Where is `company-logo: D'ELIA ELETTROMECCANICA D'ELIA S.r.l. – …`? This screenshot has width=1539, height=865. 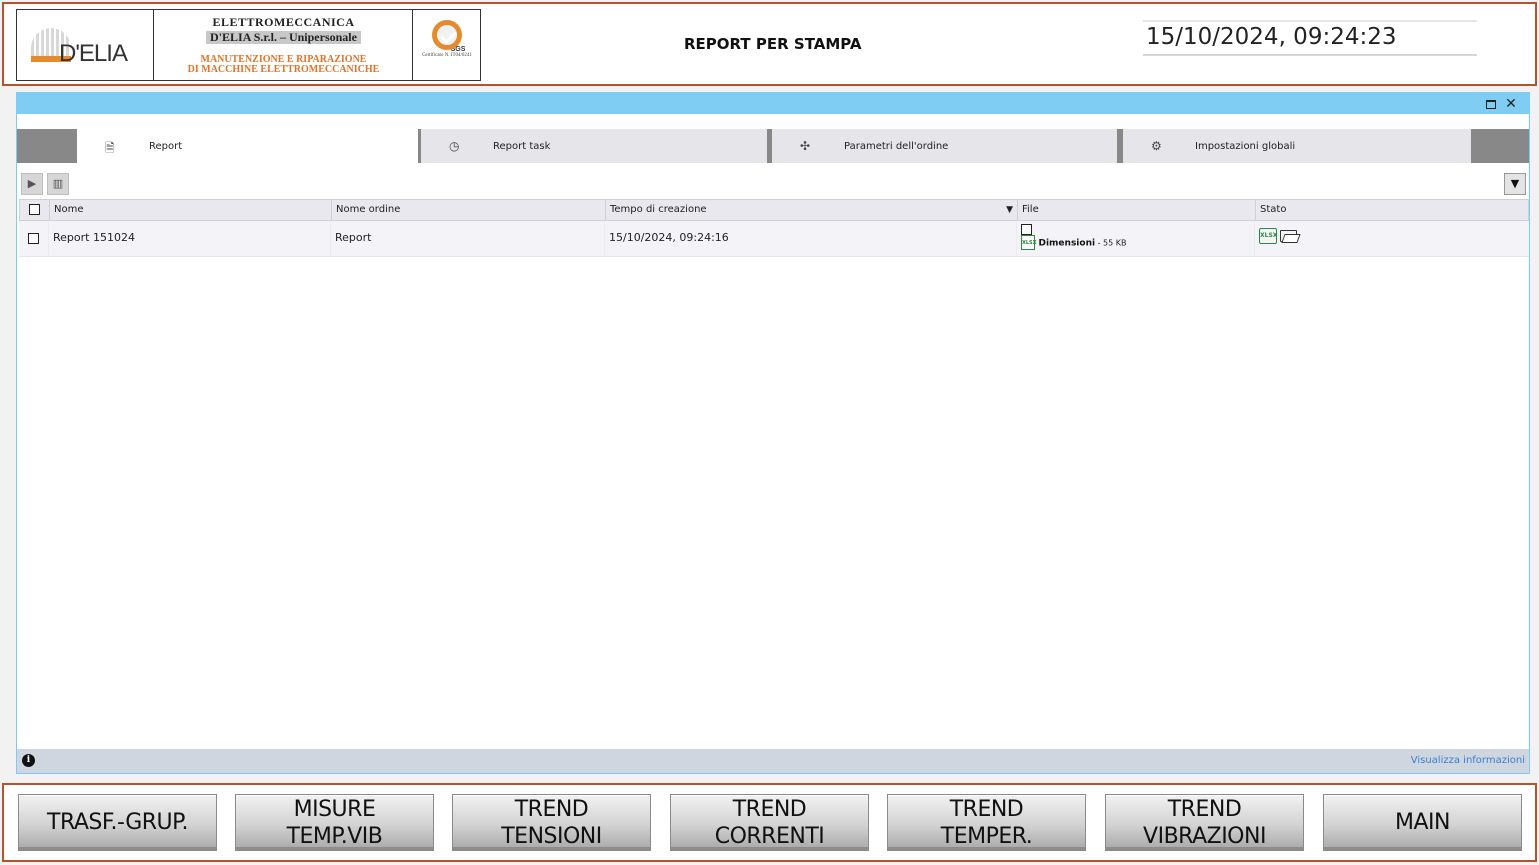
company-logo: D'ELIA ELETTROMECCANICA D'ELIA S.r.l. – … is located at coordinates (248, 45).